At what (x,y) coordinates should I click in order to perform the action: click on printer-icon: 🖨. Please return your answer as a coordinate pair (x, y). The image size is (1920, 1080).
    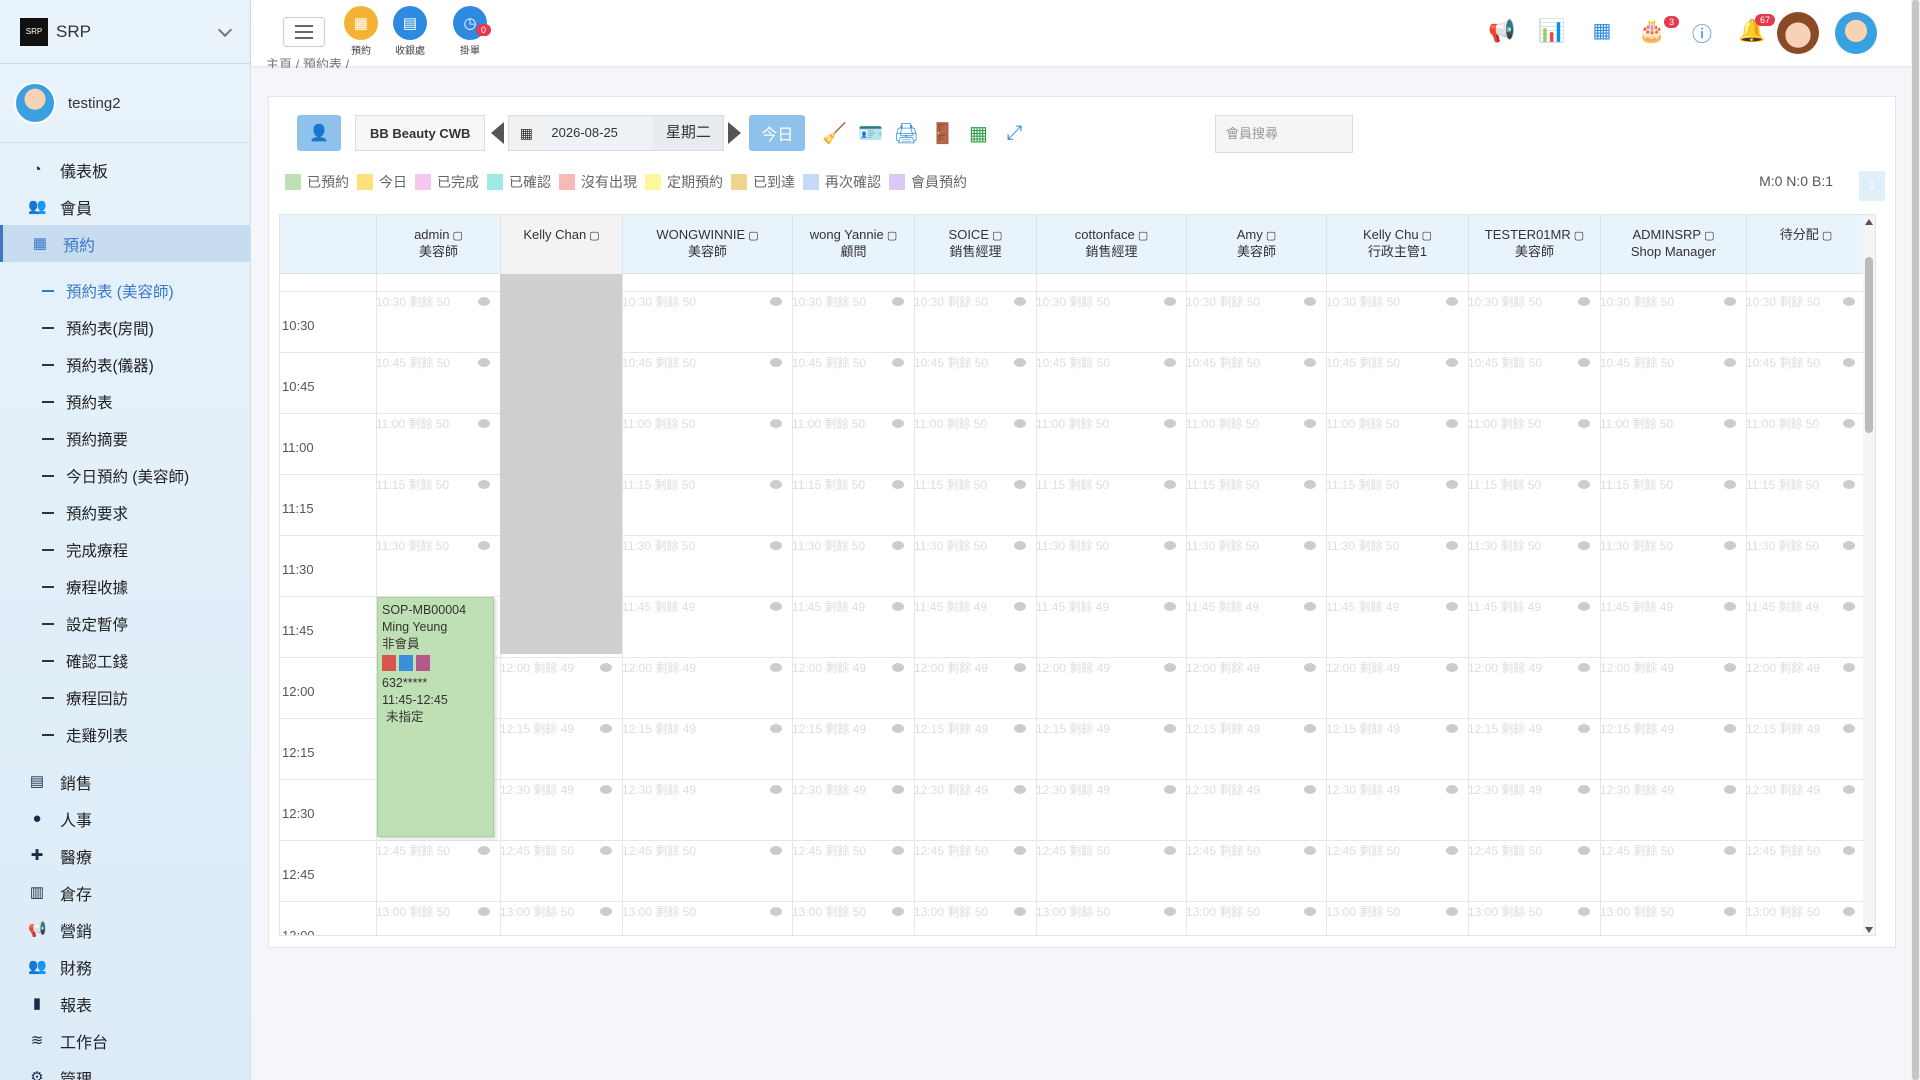
    Looking at the image, I should click on (906, 133).